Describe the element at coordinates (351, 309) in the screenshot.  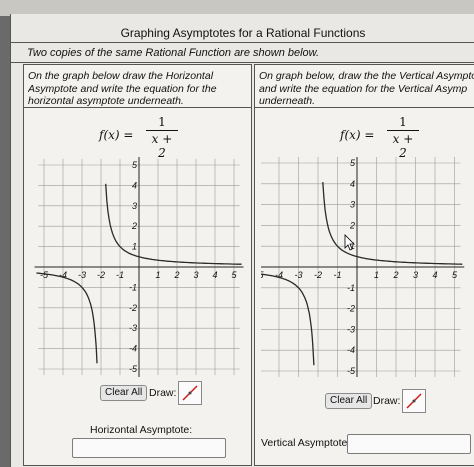
I see `y-tick-label-right: -2` at that location.